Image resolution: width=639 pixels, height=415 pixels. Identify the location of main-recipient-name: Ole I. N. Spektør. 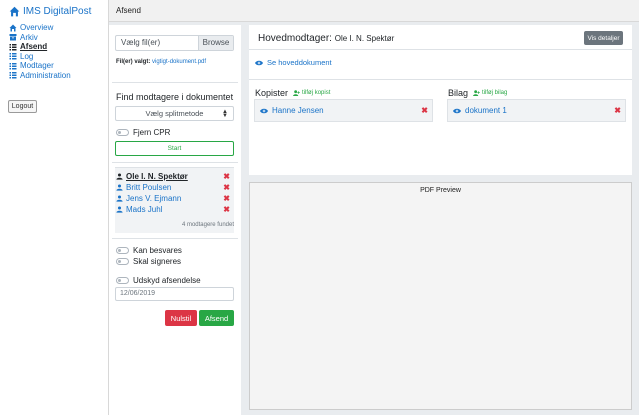
(364, 38).